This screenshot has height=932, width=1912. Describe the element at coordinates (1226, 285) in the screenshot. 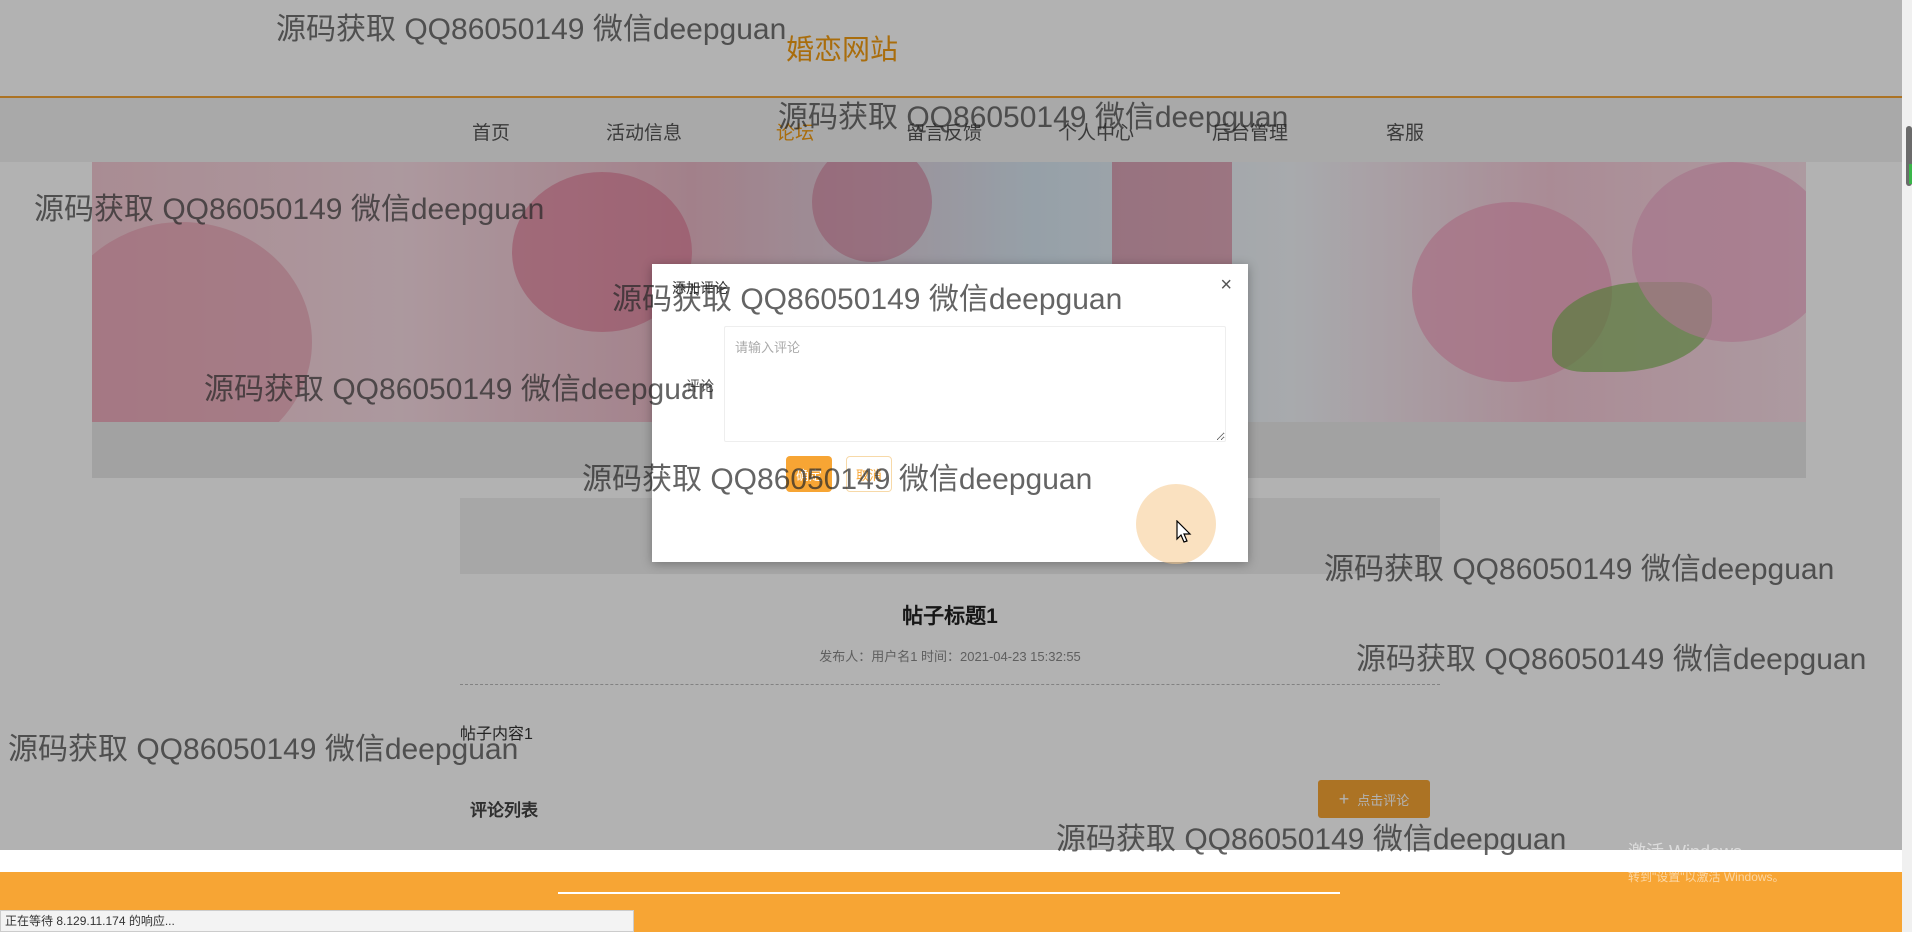

I see `close-icon: ×` at that location.